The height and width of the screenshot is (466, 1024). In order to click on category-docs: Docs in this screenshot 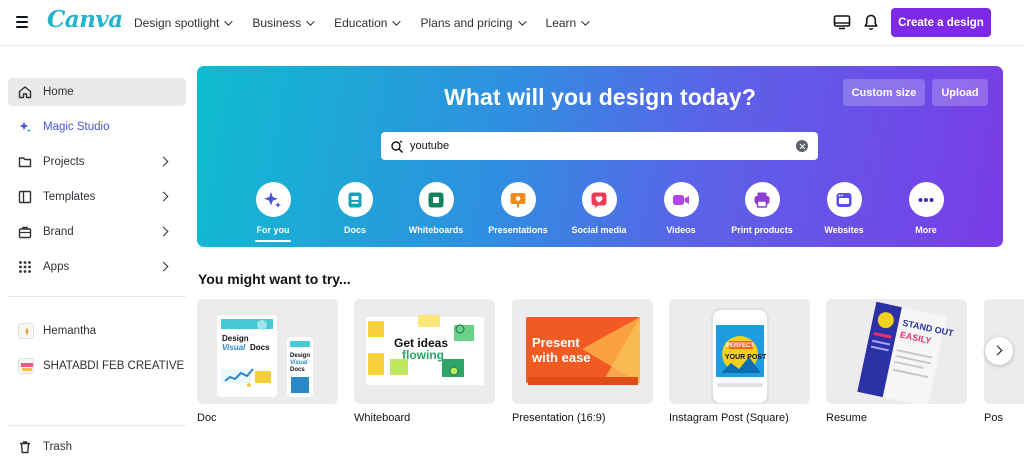, I will do `click(355, 208)`.